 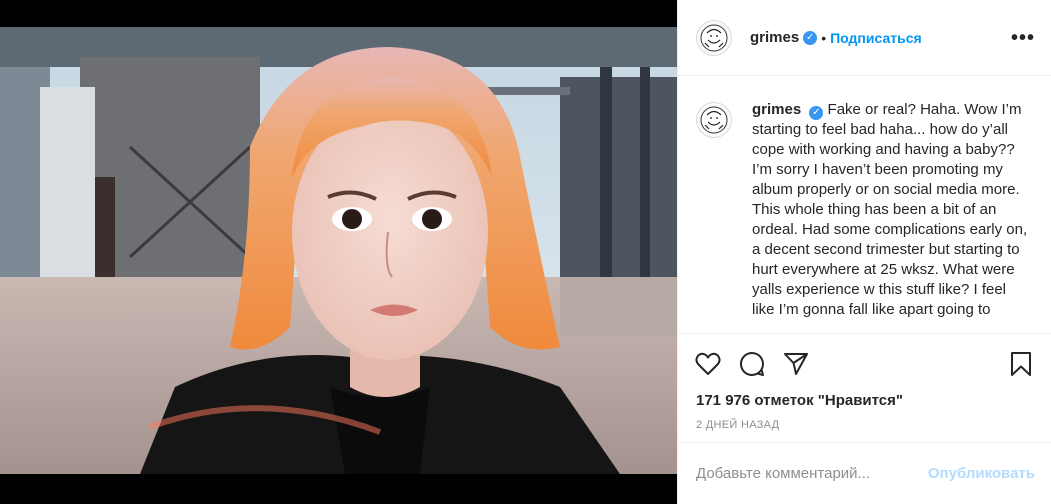 I want to click on publish-button: Опубликовать, so click(x=981, y=473).